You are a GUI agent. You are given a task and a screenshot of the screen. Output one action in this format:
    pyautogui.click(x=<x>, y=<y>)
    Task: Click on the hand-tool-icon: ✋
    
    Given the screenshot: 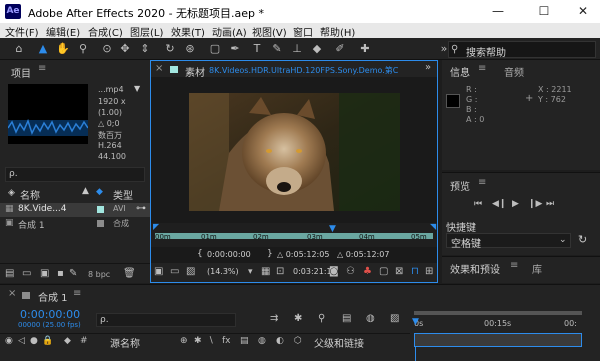 What is the action you would take?
    pyautogui.click(x=63, y=49)
    